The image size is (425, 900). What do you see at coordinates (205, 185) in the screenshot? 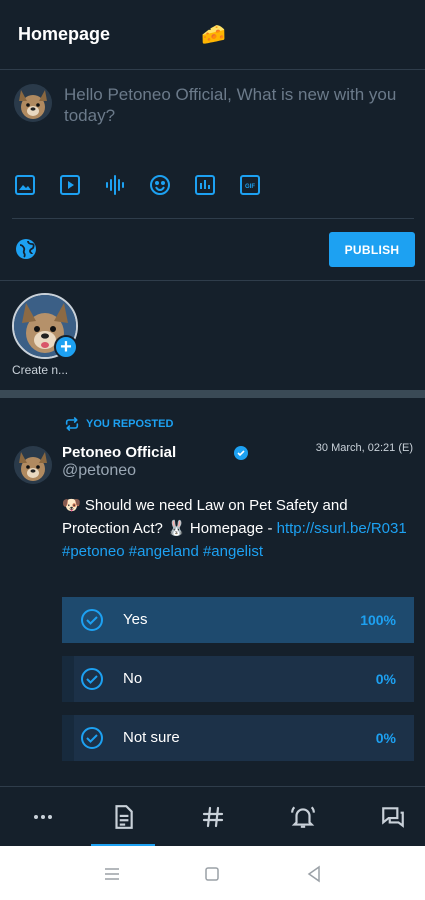
I see `poll-icon` at bounding box center [205, 185].